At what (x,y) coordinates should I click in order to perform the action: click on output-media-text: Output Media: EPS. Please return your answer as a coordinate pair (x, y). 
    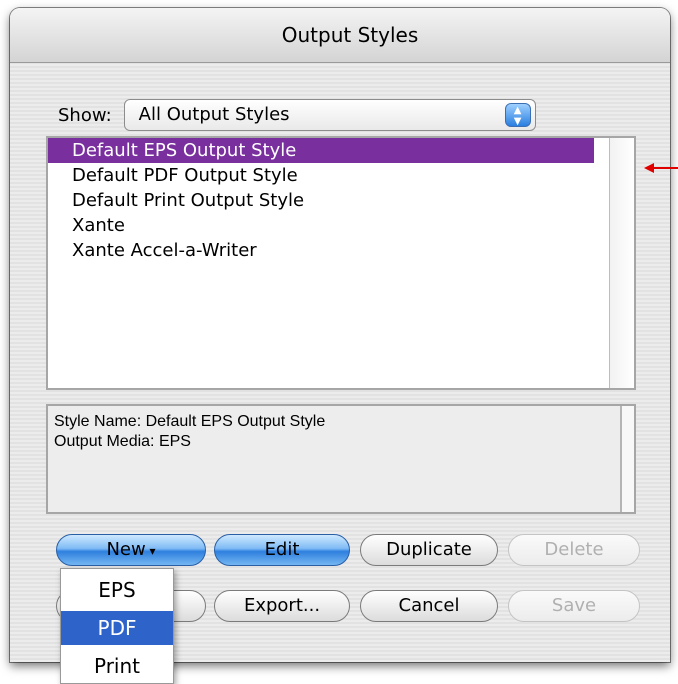
    Looking at the image, I should click on (122, 441).